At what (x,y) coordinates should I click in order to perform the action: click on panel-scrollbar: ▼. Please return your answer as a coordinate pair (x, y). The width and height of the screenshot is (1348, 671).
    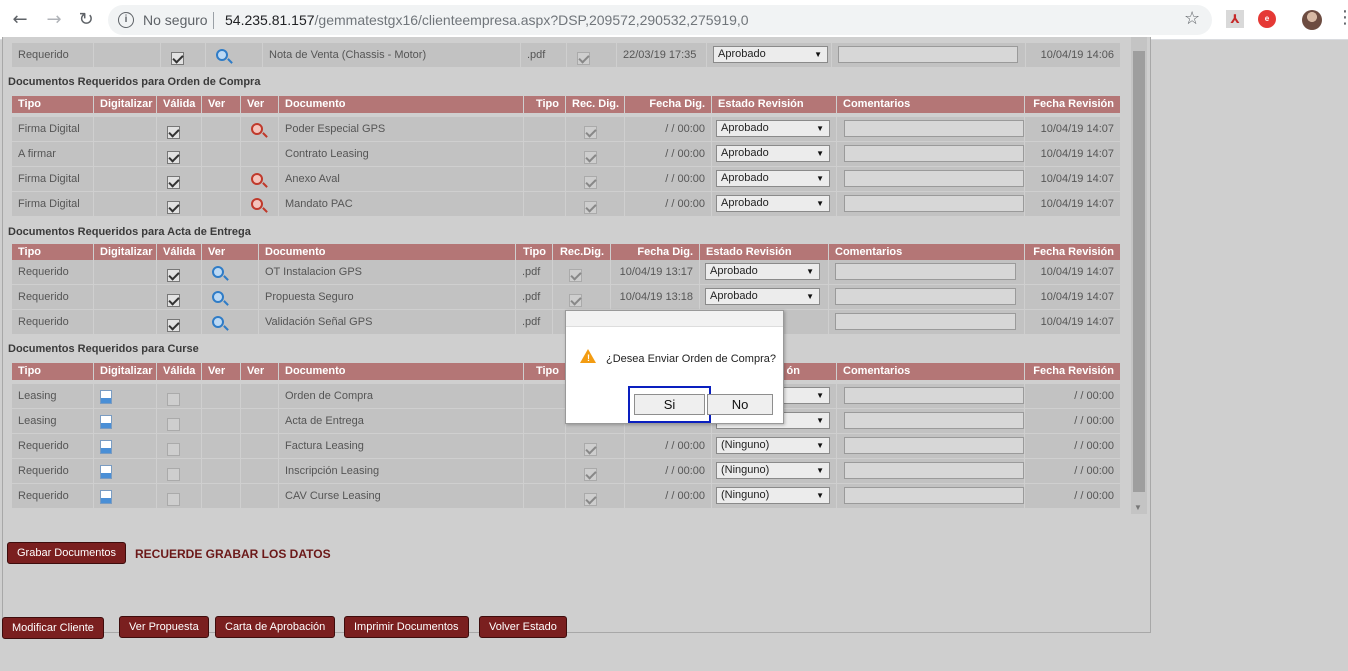
    Looking at the image, I should click on (1139, 275).